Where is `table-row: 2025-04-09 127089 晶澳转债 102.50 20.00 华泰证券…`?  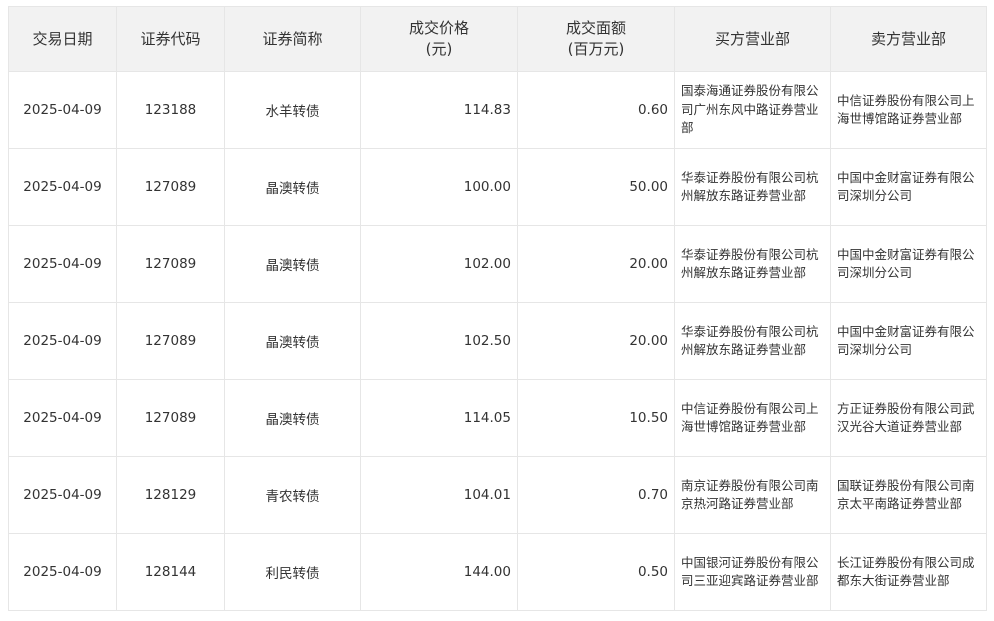 table-row: 2025-04-09 127089 晶澳转债 102.50 20.00 华泰证券… is located at coordinates (497, 341).